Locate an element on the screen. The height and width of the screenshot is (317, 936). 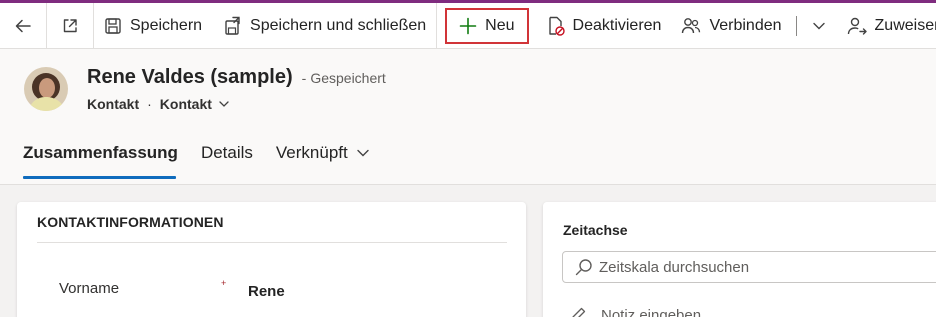
avatar is located at coordinates (46, 89).